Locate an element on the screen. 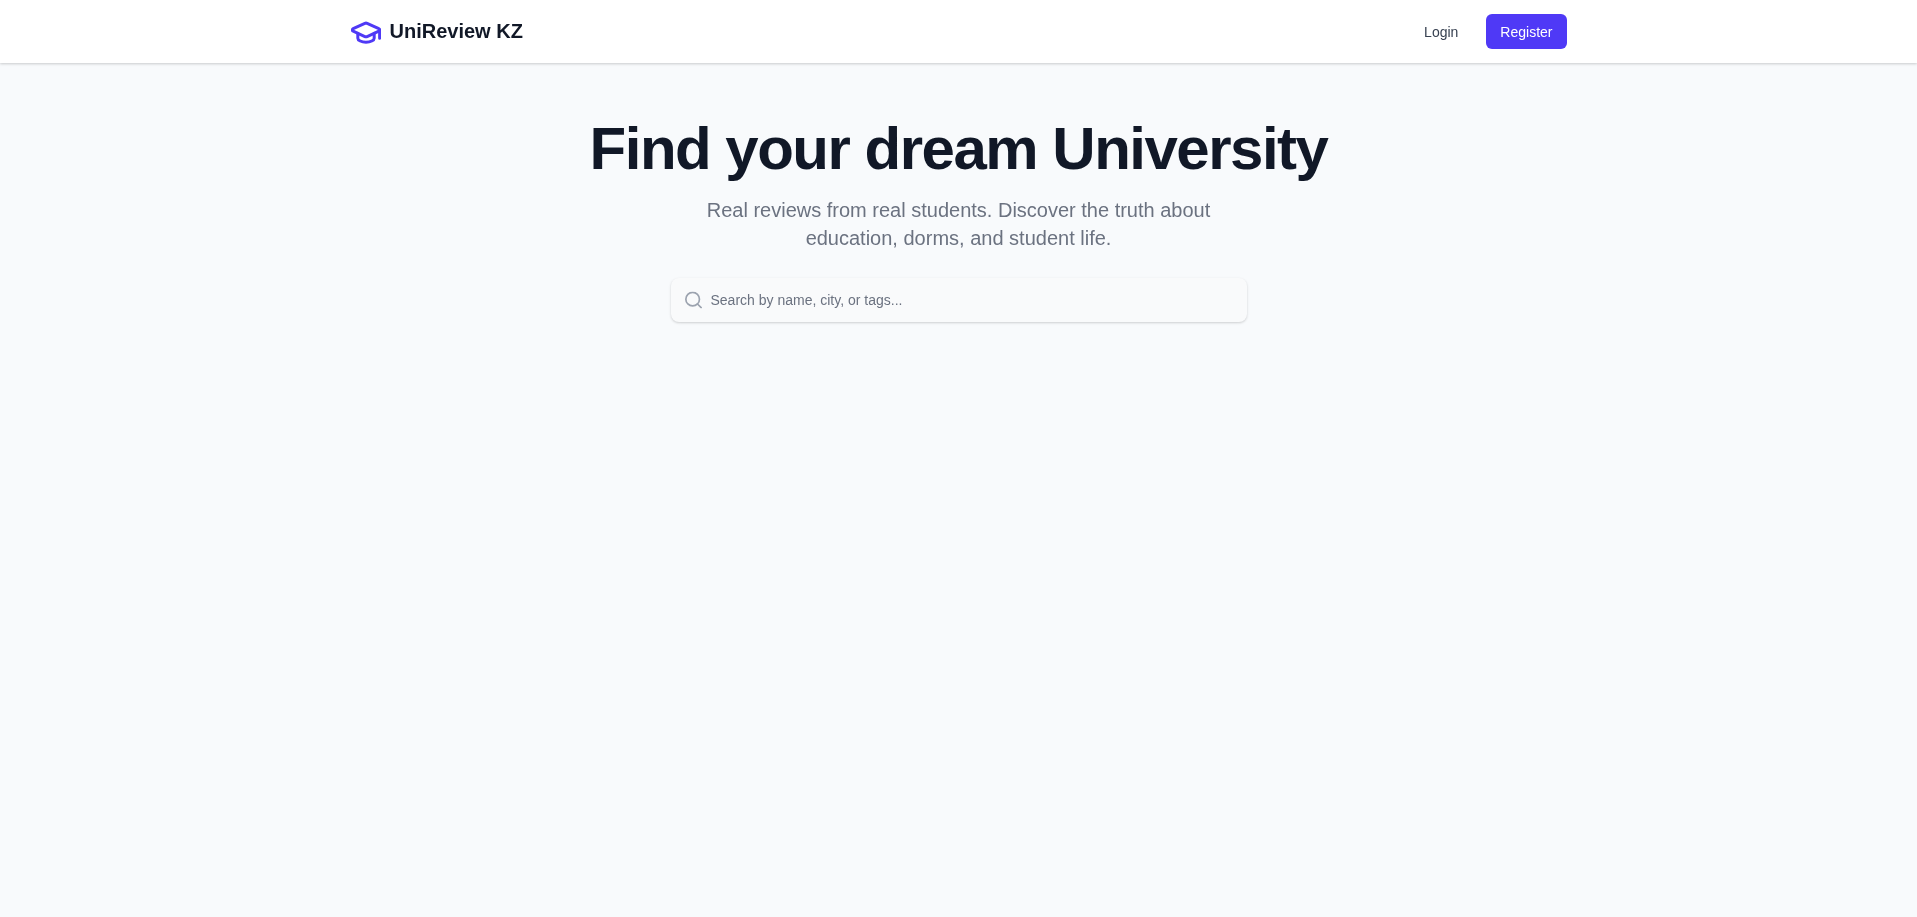 The image size is (1917, 917). login-link: Login is located at coordinates (1441, 31).